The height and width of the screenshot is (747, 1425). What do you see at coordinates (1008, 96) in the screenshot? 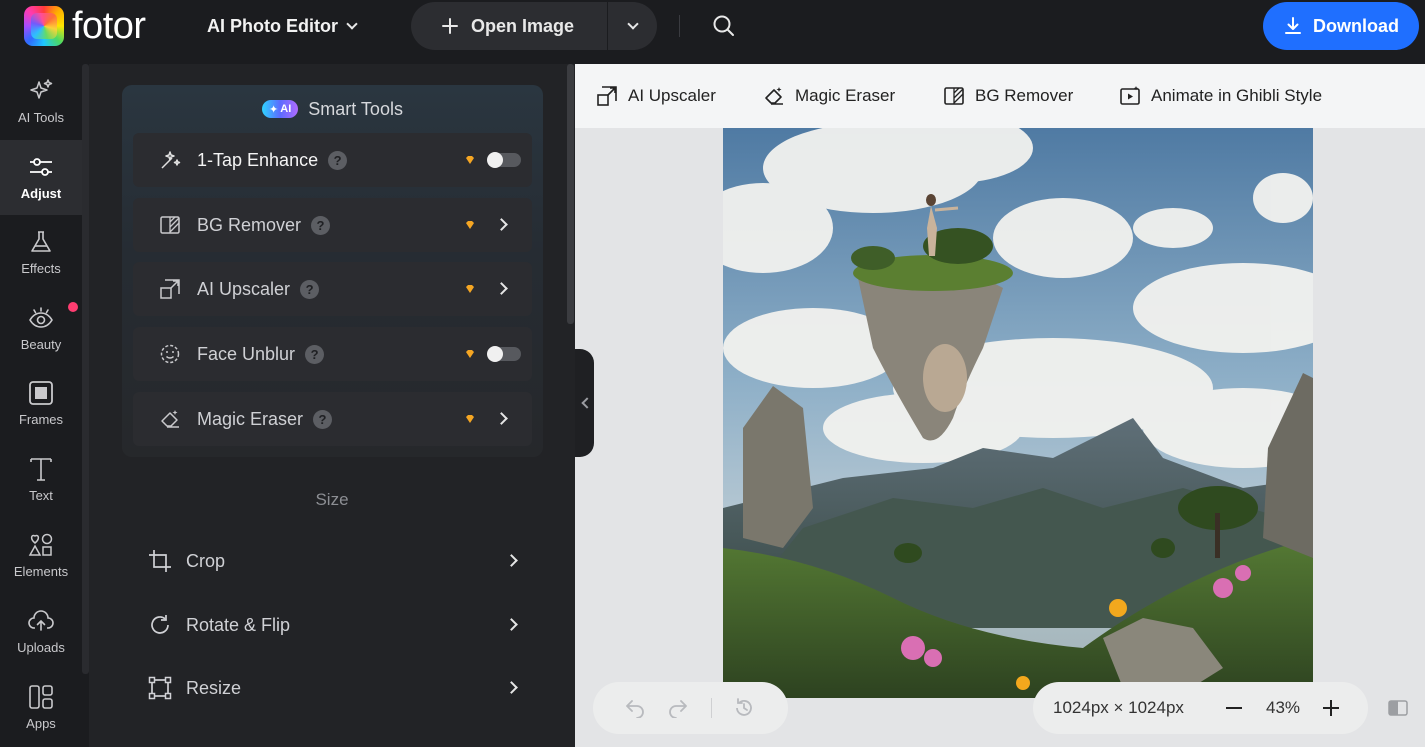
I see `toolbar-bg-remover: BG Remover` at bounding box center [1008, 96].